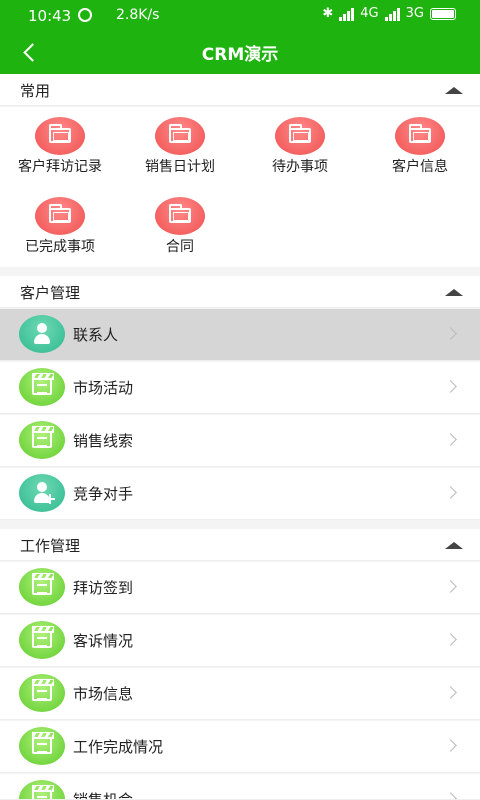 The height and width of the screenshot is (800, 480). What do you see at coordinates (240, 90) in the screenshot?
I see `section-header-common: 常用` at bounding box center [240, 90].